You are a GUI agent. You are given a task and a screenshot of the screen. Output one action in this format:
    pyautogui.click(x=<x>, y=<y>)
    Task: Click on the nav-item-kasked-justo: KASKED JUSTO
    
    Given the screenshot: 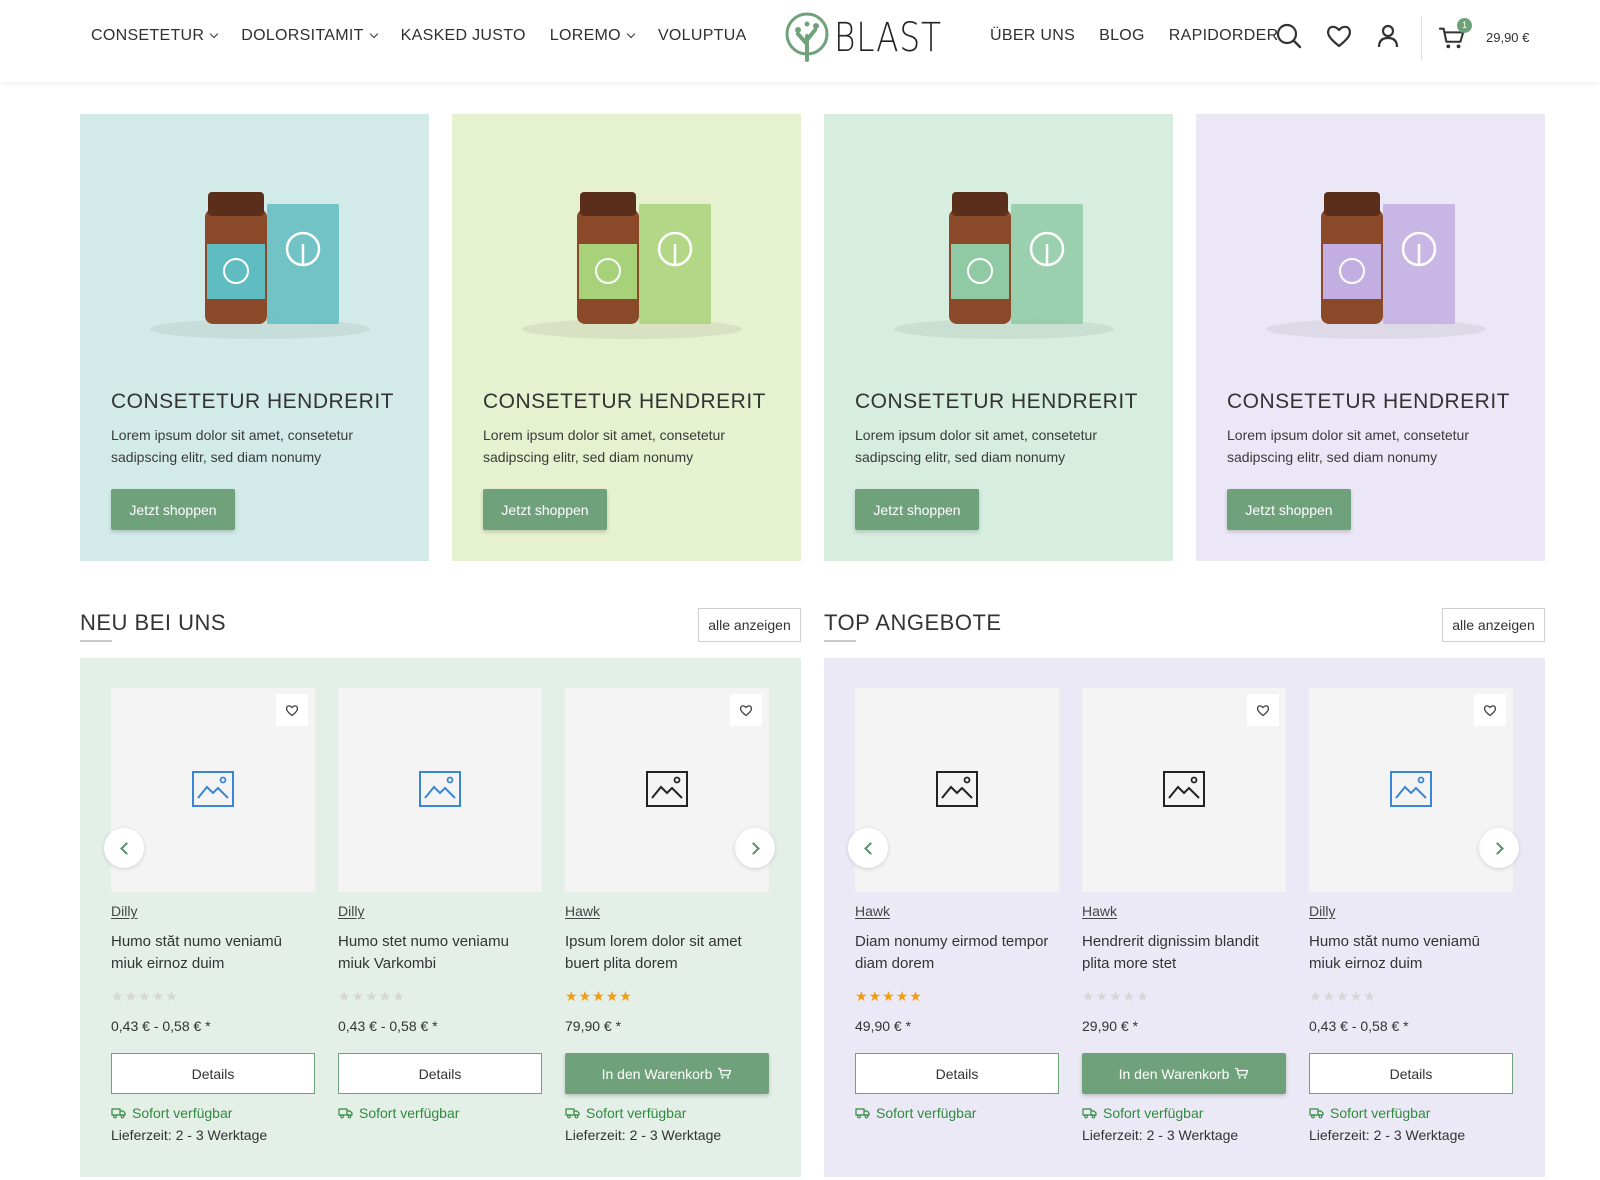 What is the action you would take?
    pyautogui.click(x=463, y=36)
    